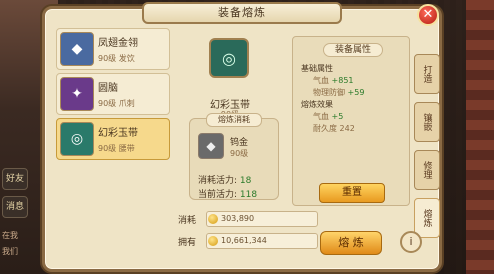 The image size is (494, 274). I want to click on stamina-cost: 消耗活力: 18, so click(224, 179).